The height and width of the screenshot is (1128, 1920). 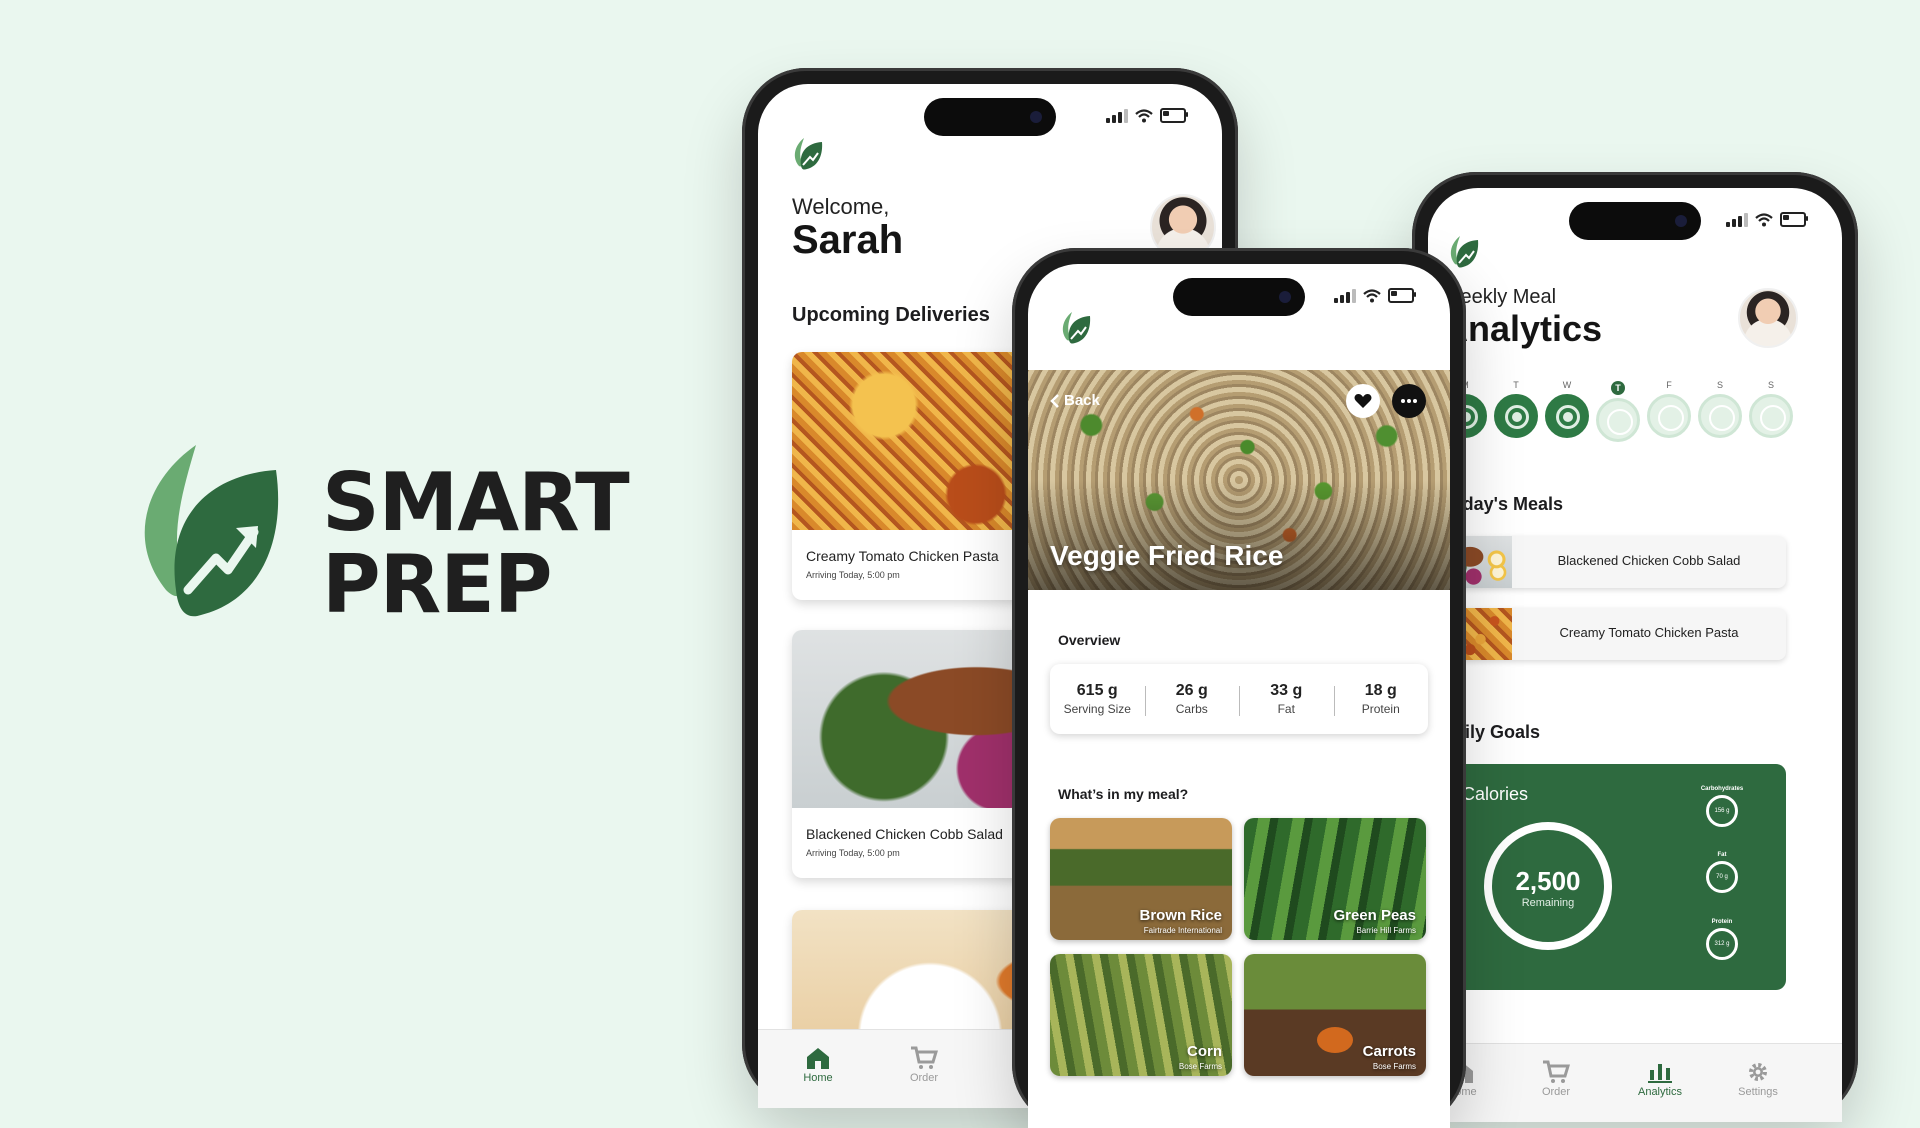 What do you see at coordinates (1141, 1015) in the screenshot?
I see `ingredient-card: Corn Bose Farms` at bounding box center [1141, 1015].